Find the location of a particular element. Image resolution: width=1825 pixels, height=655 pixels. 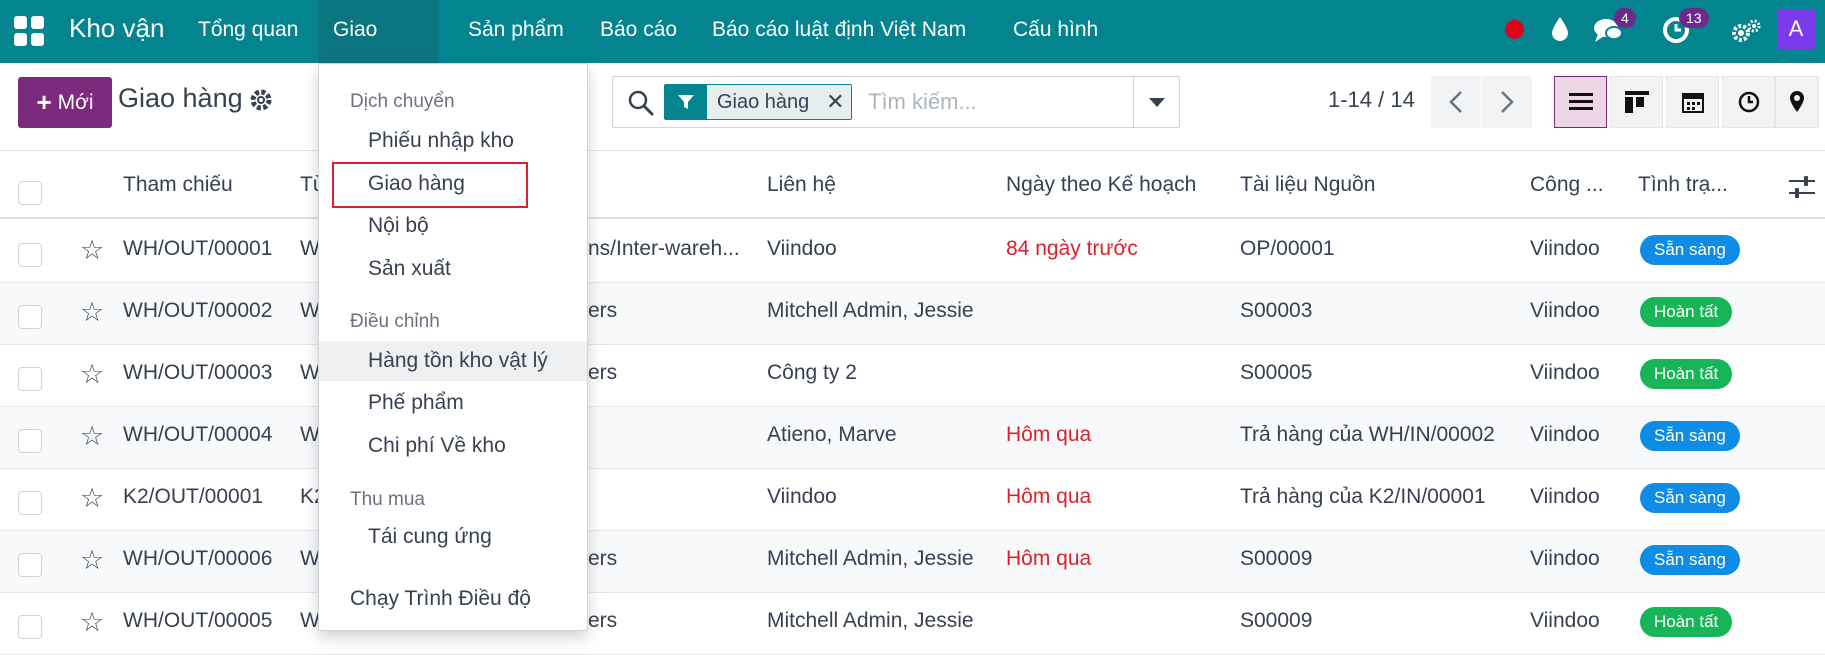

cell-contact: Atieno, Marve is located at coordinates (832, 434).